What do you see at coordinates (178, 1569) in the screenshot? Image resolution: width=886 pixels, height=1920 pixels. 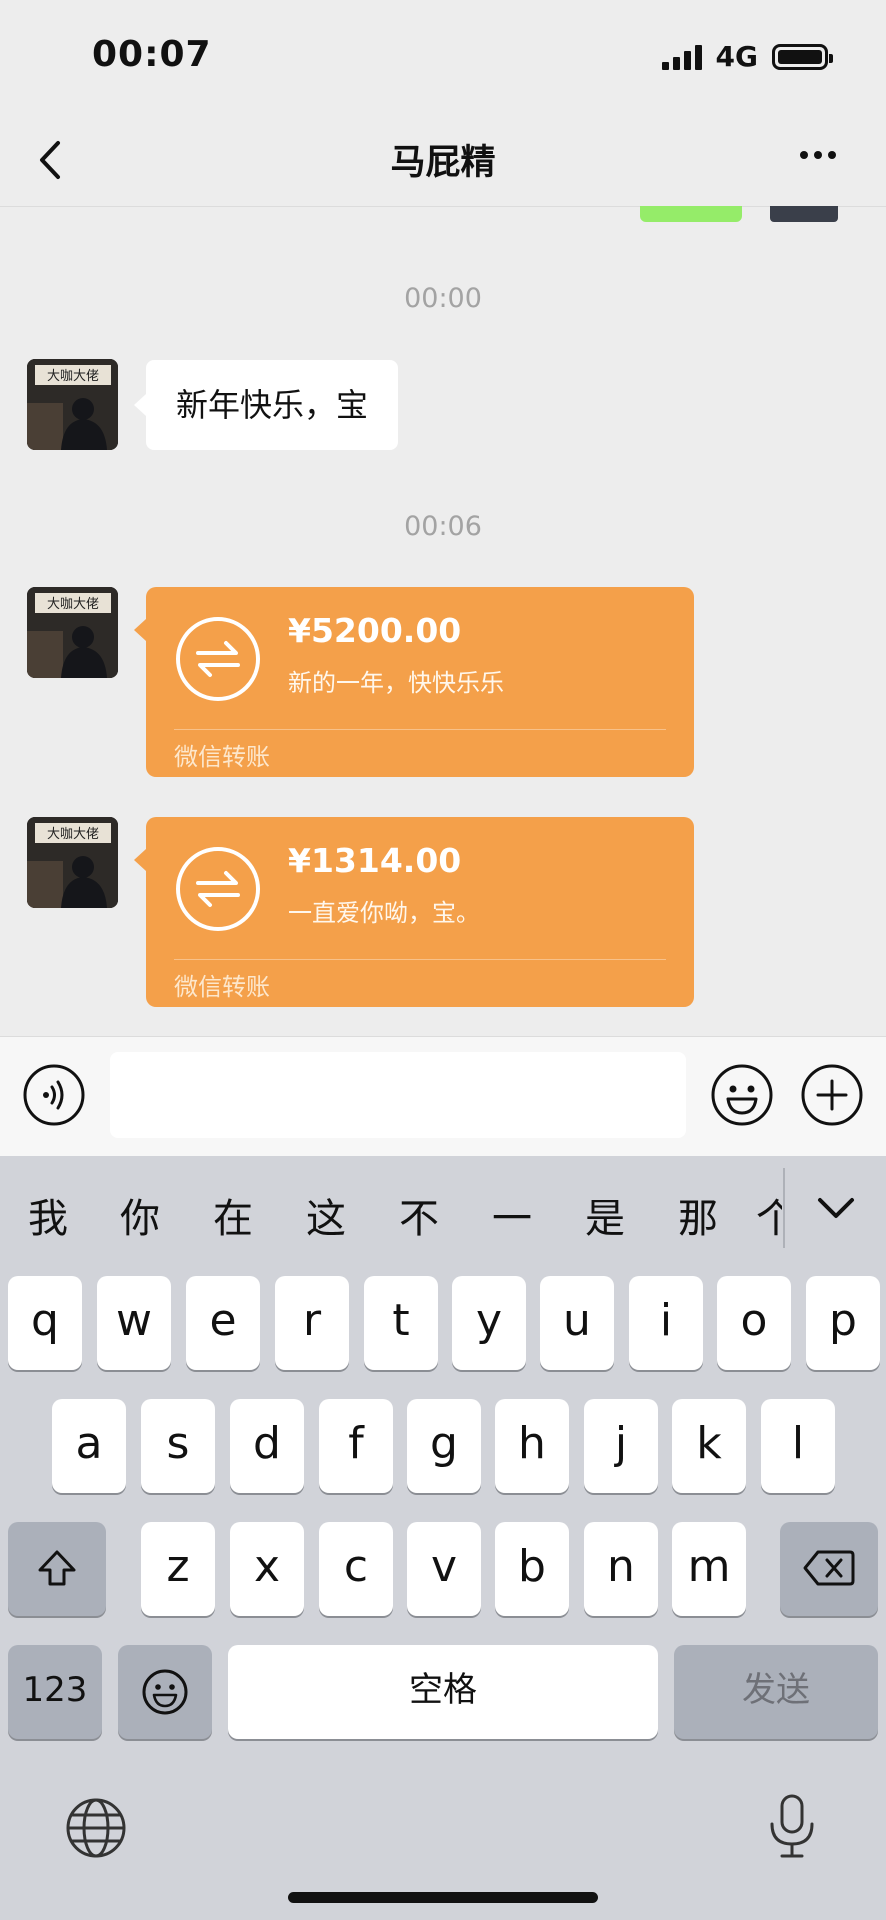 I see `key-z: z` at bounding box center [178, 1569].